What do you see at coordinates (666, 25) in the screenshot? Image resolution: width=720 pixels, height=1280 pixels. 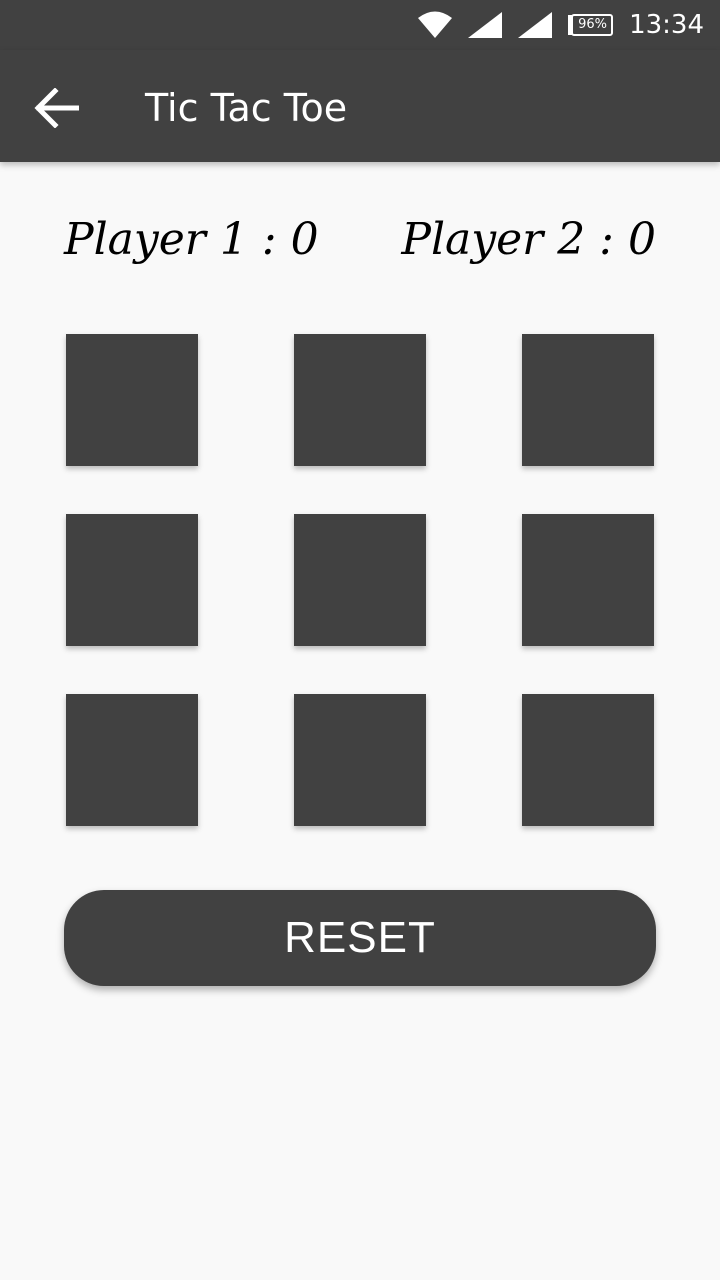 I see `clock-time: 13:34` at bounding box center [666, 25].